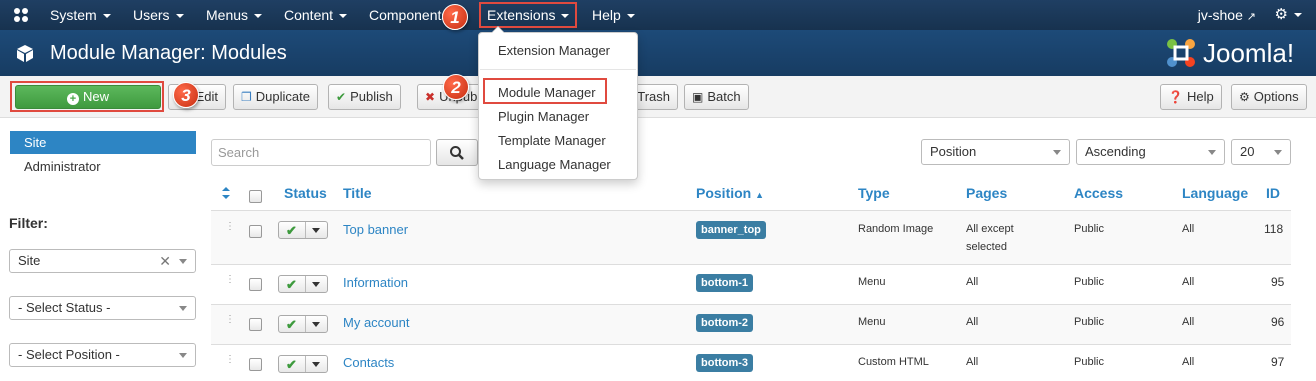 The image size is (1316, 381). I want to click on module-title-link: My account, so click(376, 322).